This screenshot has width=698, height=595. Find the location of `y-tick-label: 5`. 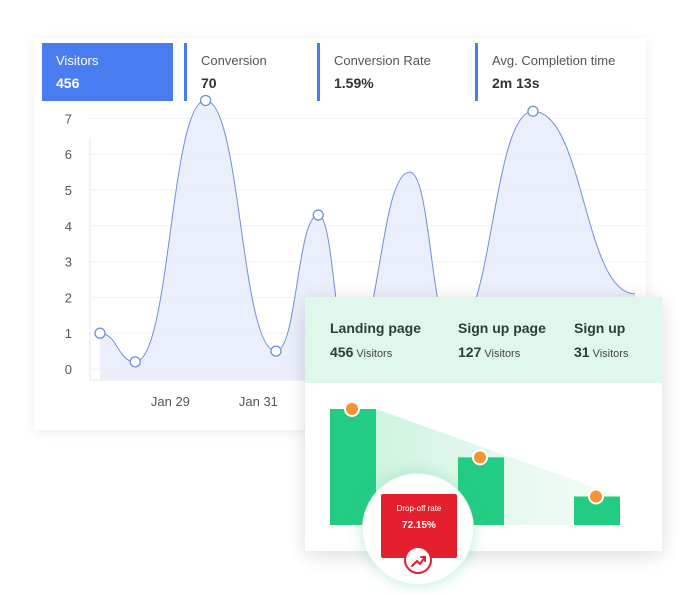

y-tick-label: 5 is located at coordinates (68, 190).